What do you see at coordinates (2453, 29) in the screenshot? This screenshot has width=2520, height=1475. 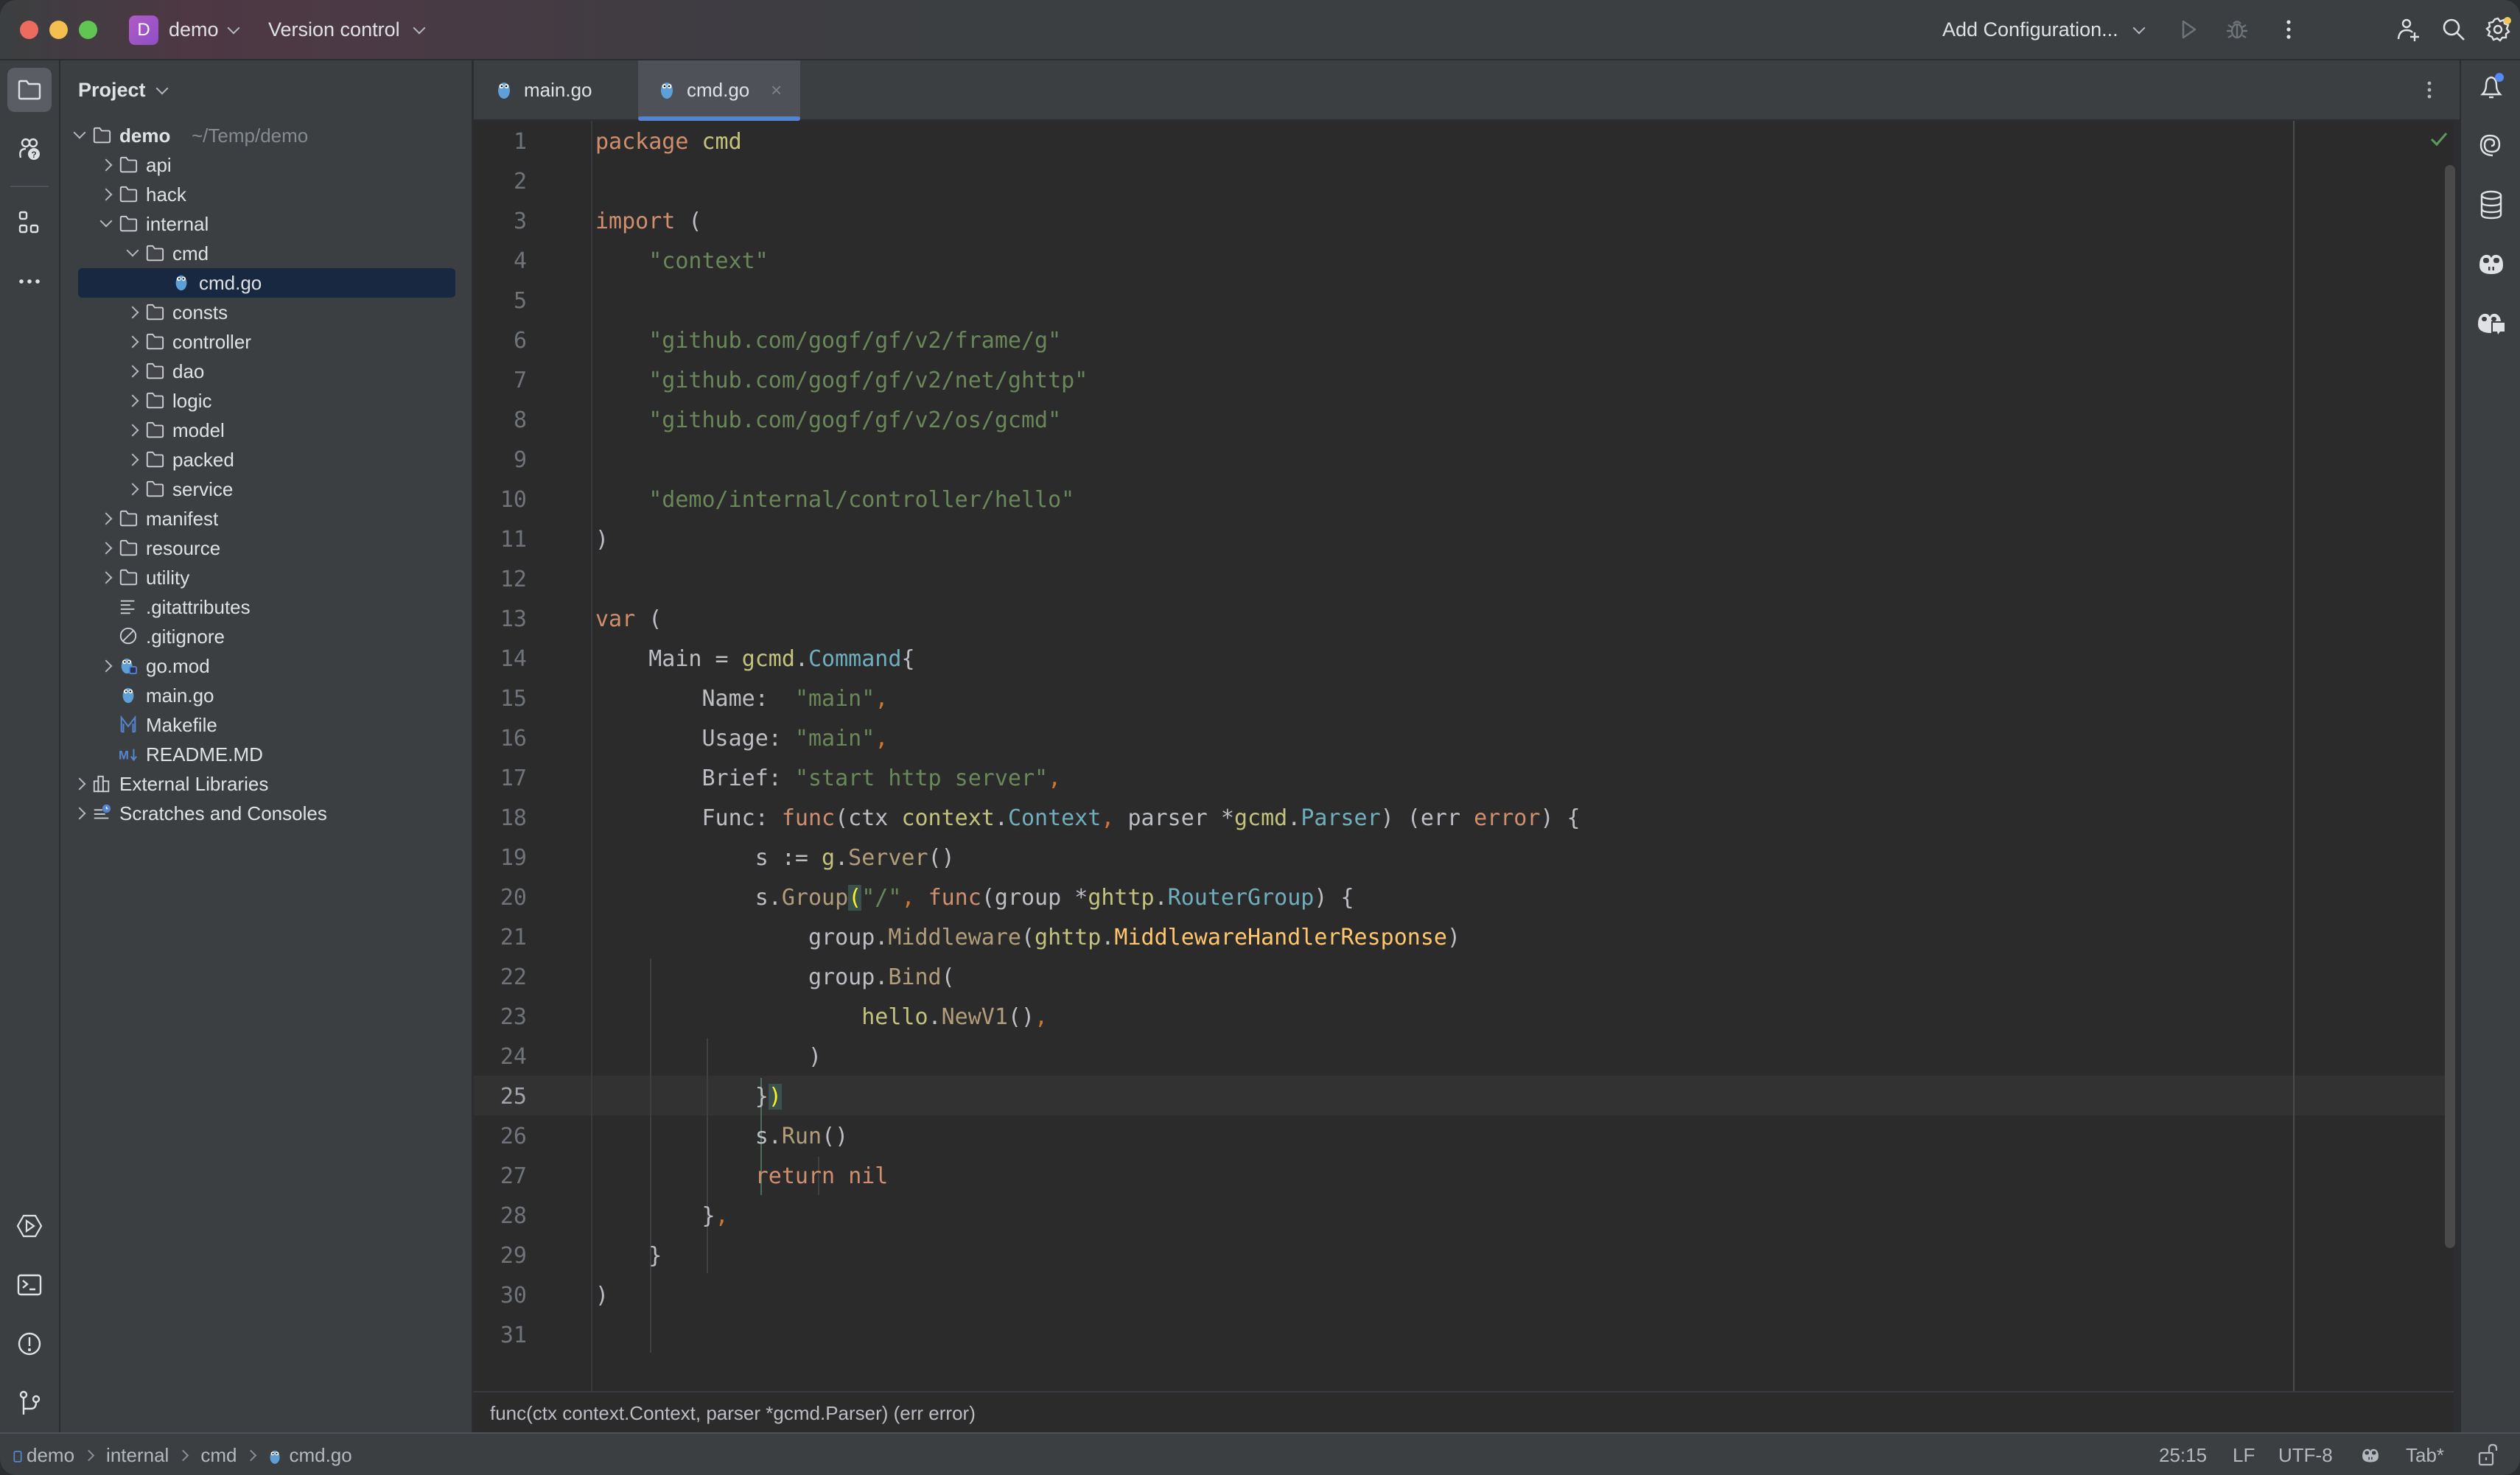 I see `search-icon` at bounding box center [2453, 29].